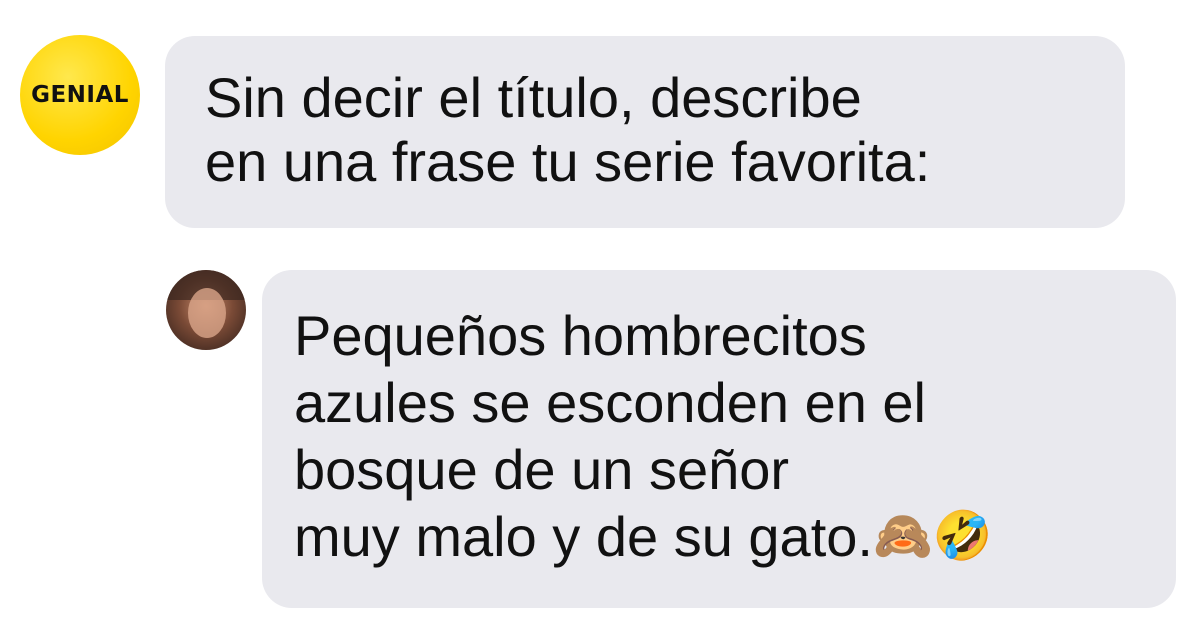  I want to click on user-avatar, so click(206, 310).